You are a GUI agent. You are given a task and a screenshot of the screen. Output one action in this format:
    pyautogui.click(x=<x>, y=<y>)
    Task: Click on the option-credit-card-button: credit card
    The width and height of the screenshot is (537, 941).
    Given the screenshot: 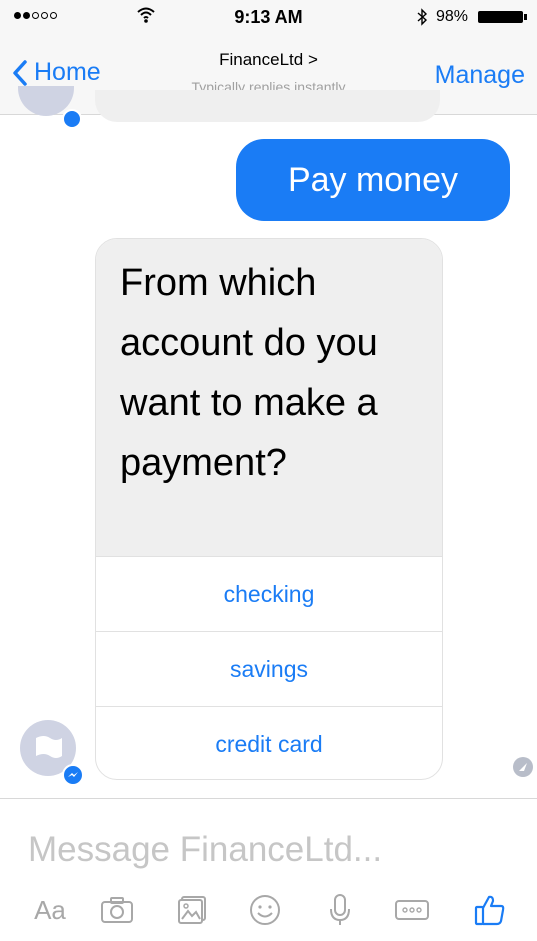 What is the action you would take?
    pyautogui.click(x=269, y=742)
    